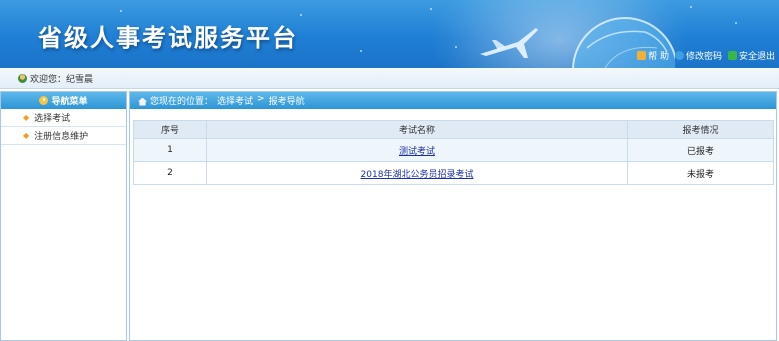 The height and width of the screenshot is (341, 779). I want to click on user-icon, so click(22, 78).